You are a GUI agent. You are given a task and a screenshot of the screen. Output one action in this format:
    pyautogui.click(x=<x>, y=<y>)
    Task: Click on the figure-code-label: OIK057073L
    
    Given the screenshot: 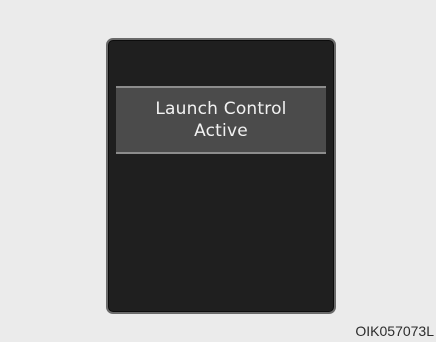 What is the action you would take?
    pyautogui.click(x=394, y=331)
    